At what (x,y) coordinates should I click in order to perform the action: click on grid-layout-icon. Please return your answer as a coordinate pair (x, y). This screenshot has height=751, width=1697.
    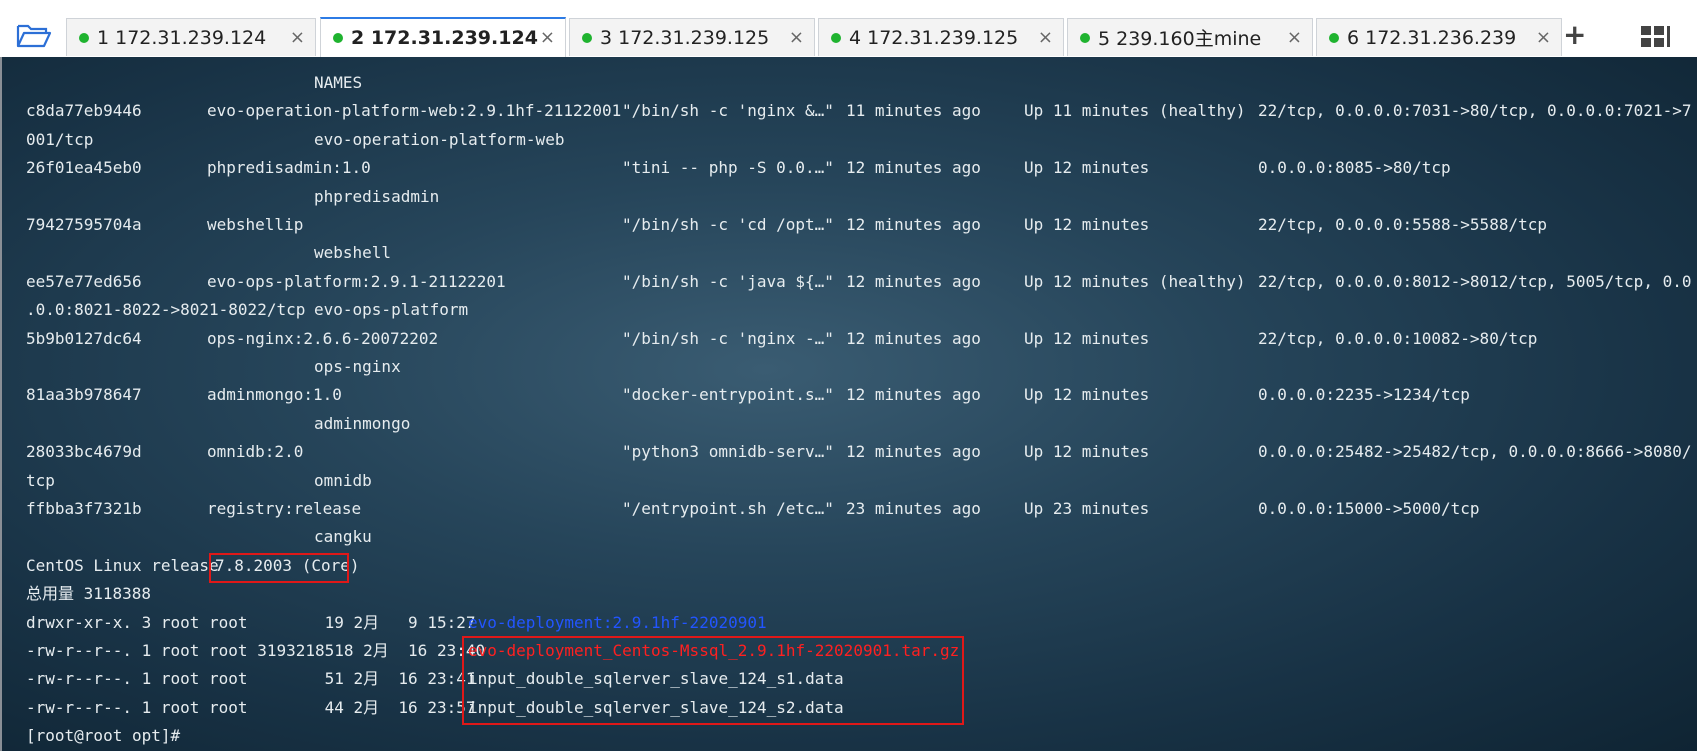
    Looking at the image, I should click on (1655, 37).